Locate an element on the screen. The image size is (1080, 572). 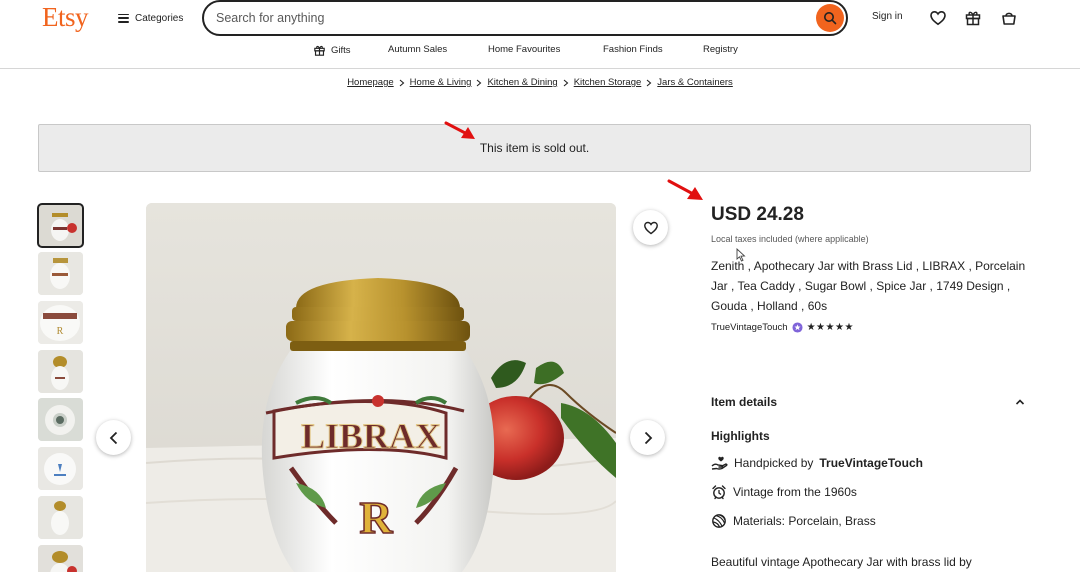
next-image-button is located at coordinates (647, 437).